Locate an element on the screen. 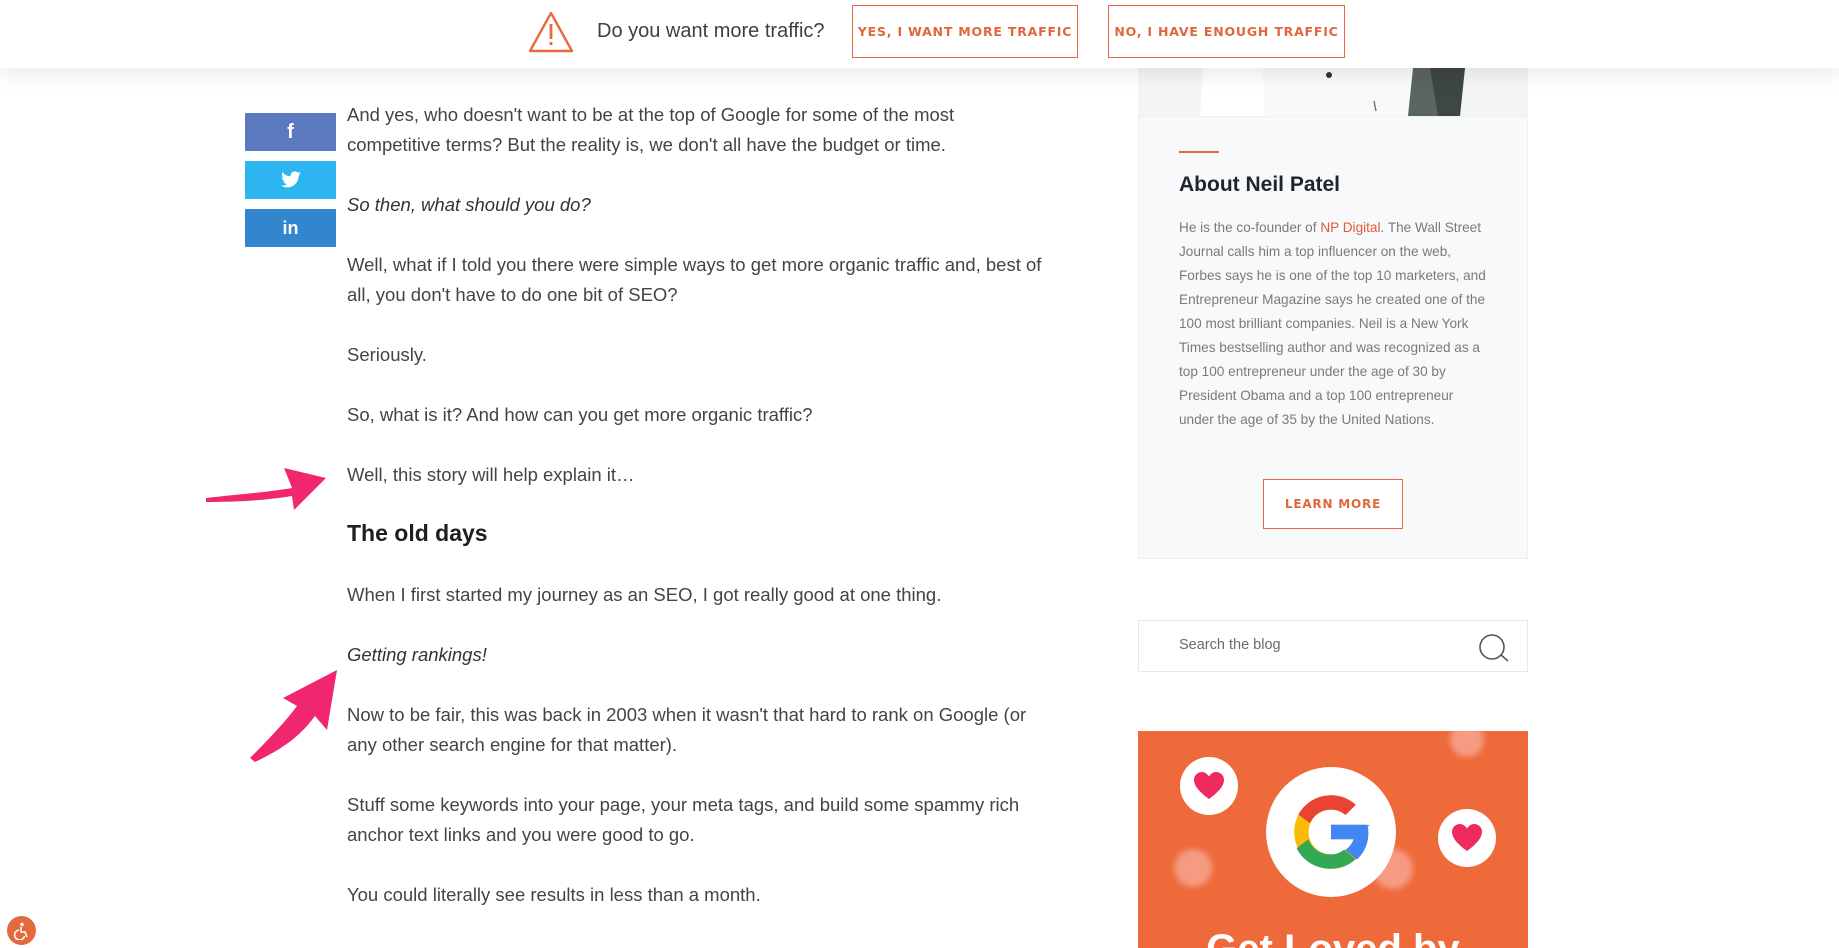 The height and width of the screenshot is (948, 1839). facebook-icon: f is located at coordinates (290, 131).